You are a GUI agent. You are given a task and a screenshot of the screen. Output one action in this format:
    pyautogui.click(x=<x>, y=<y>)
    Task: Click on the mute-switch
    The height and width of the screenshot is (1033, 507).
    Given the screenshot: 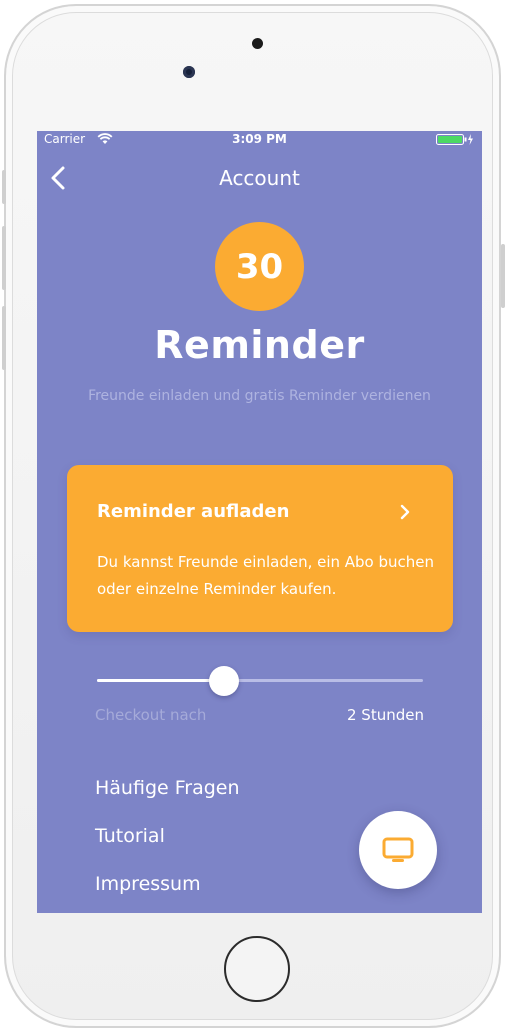 What is the action you would take?
    pyautogui.click(x=4, y=187)
    